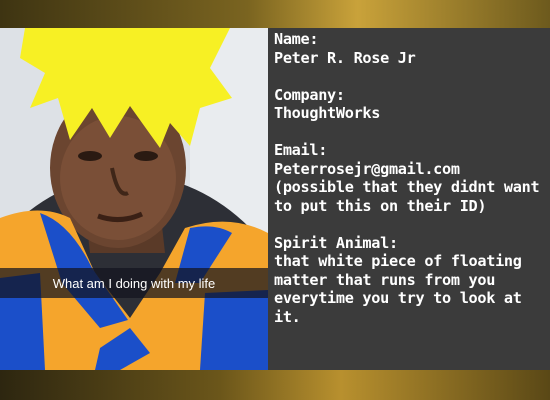  Describe the element at coordinates (296, 39) in the screenshot. I see `name-label: Name:` at that location.